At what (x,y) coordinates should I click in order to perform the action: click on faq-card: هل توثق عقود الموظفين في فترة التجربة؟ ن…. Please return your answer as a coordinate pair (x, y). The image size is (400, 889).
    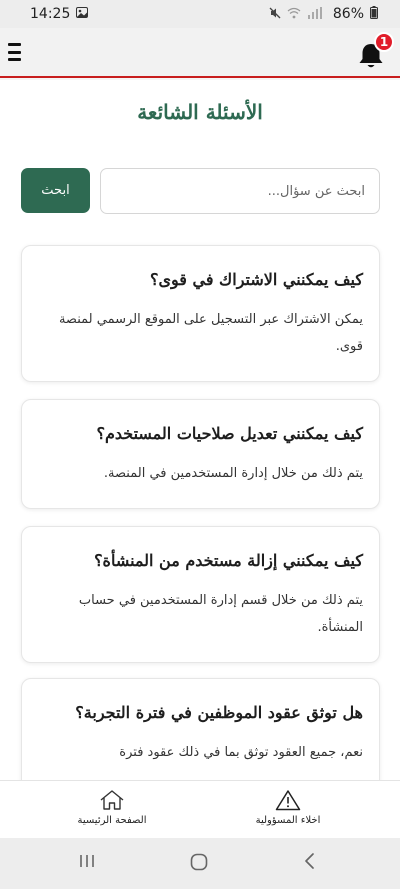
    Looking at the image, I should click on (200, 729).